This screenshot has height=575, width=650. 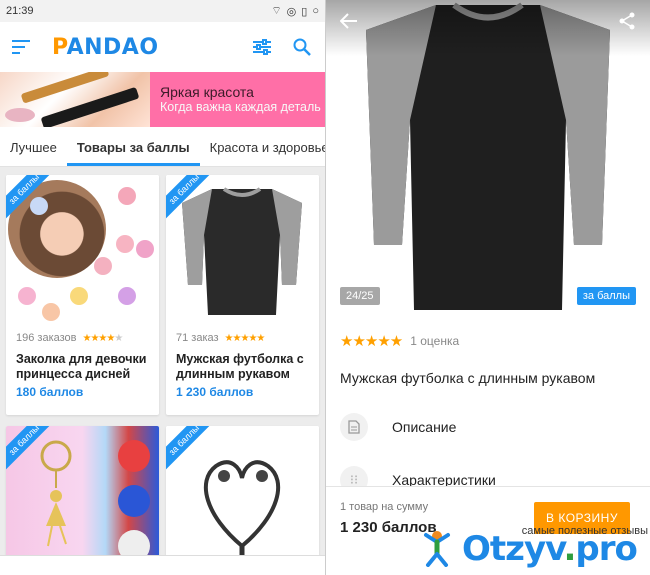 What do you see at coordinates (276, 11) in the screenshot?
I see `wifi-icon: ⌔` at bounding box center [276, 11].